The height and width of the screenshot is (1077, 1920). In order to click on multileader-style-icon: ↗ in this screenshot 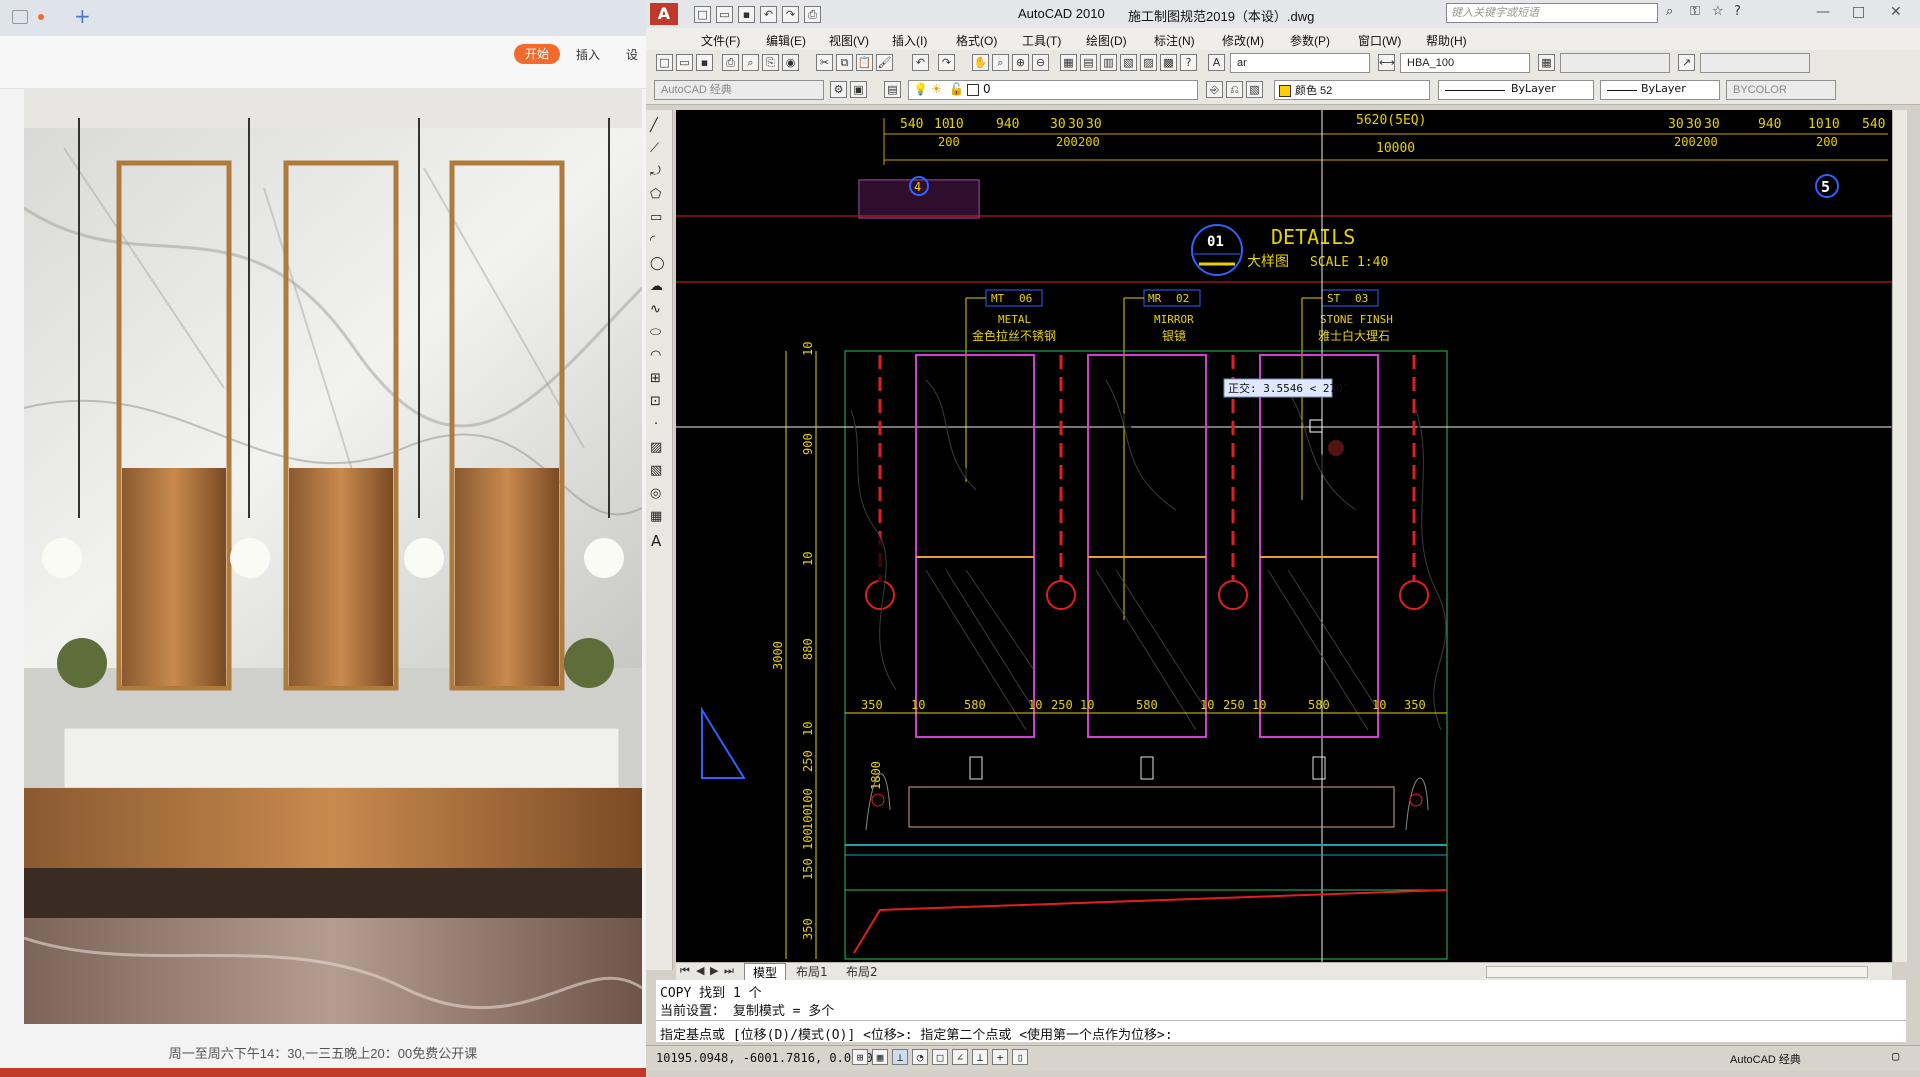, I will do `click(1686, 62)`.